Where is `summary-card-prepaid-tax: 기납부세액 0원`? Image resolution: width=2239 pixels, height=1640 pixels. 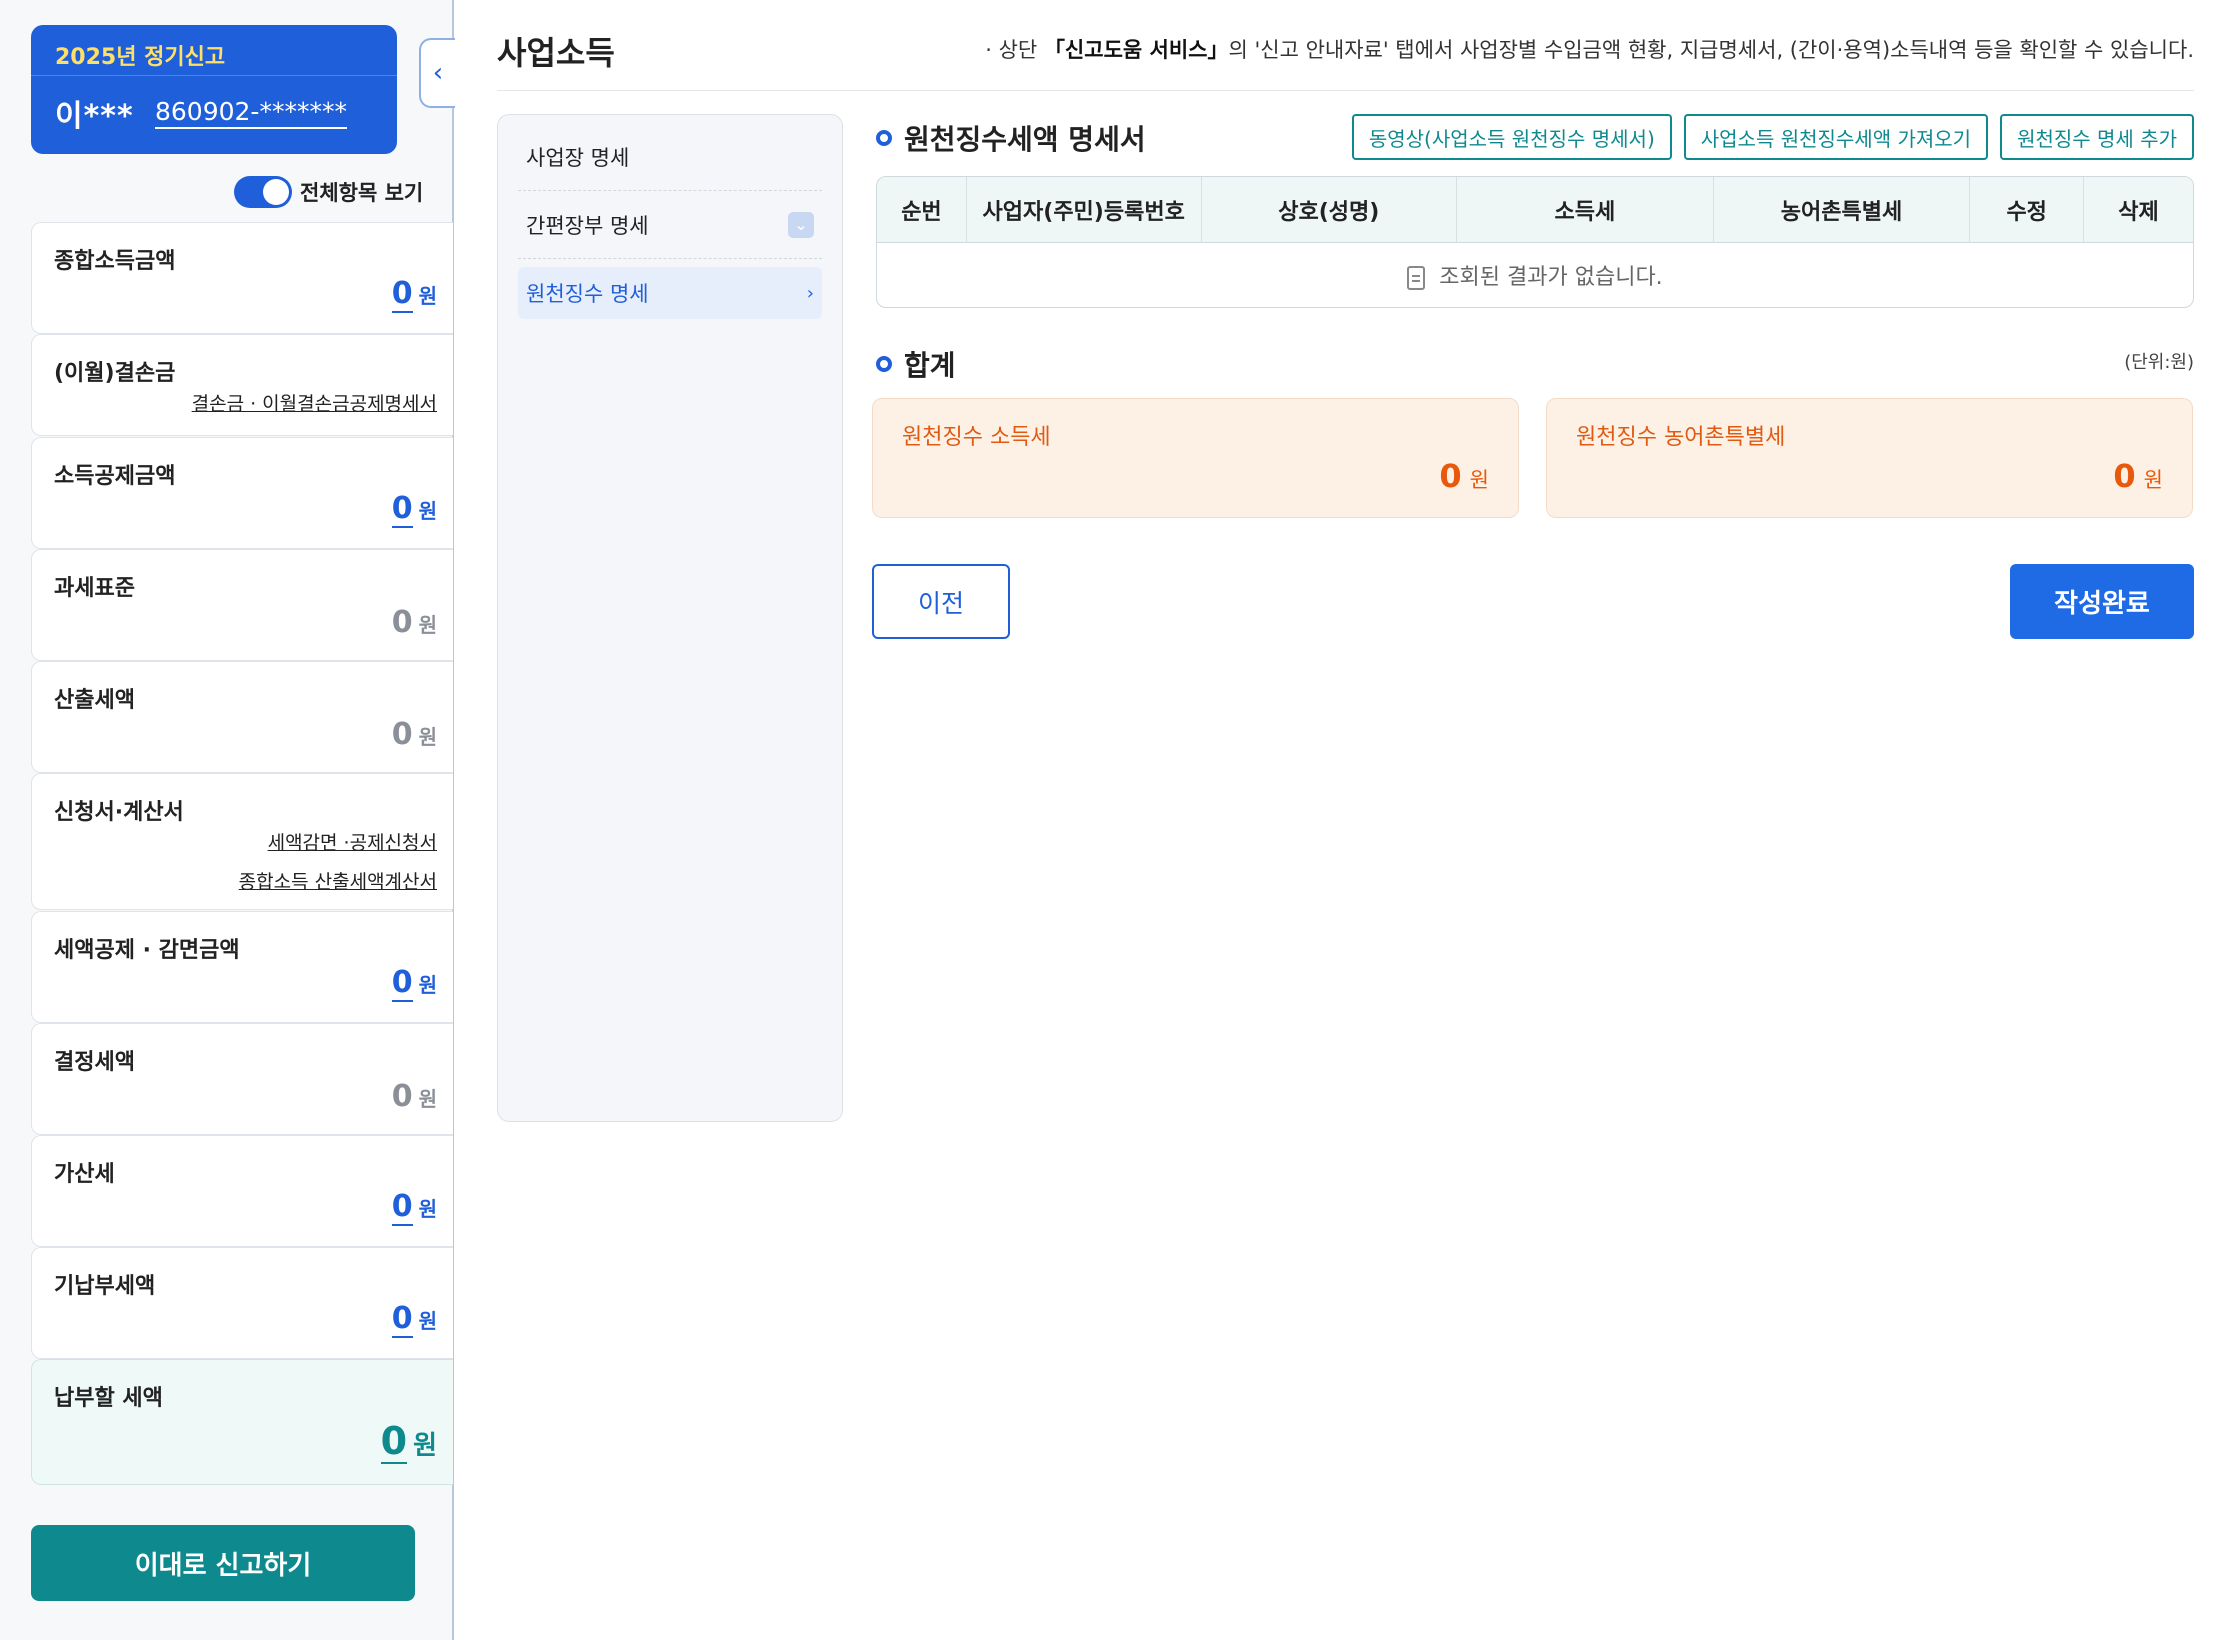
summary-card-prepaid-tax: 기납부세액 0원 is located at coordinates (242, 1303).